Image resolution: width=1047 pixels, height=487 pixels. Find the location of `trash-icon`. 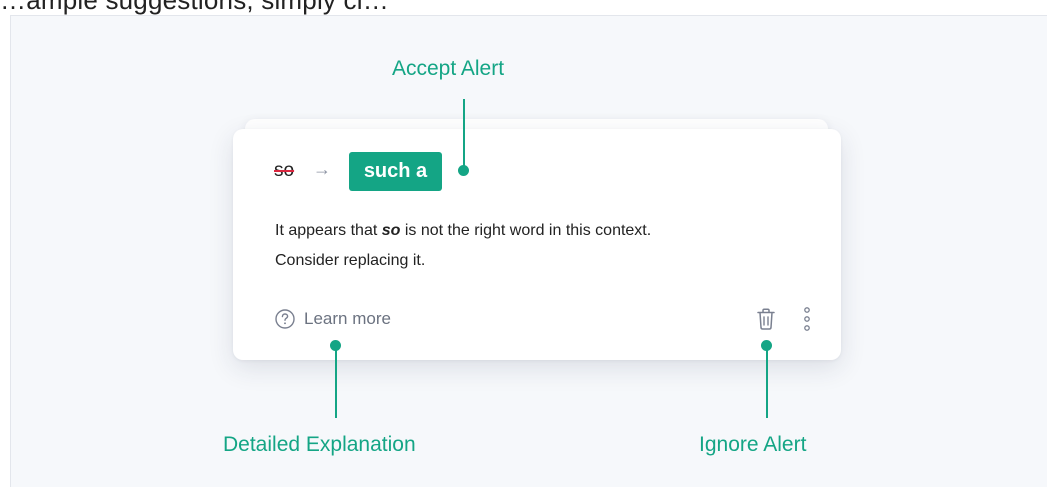

trash-icon is located at coordinates (766, 319).